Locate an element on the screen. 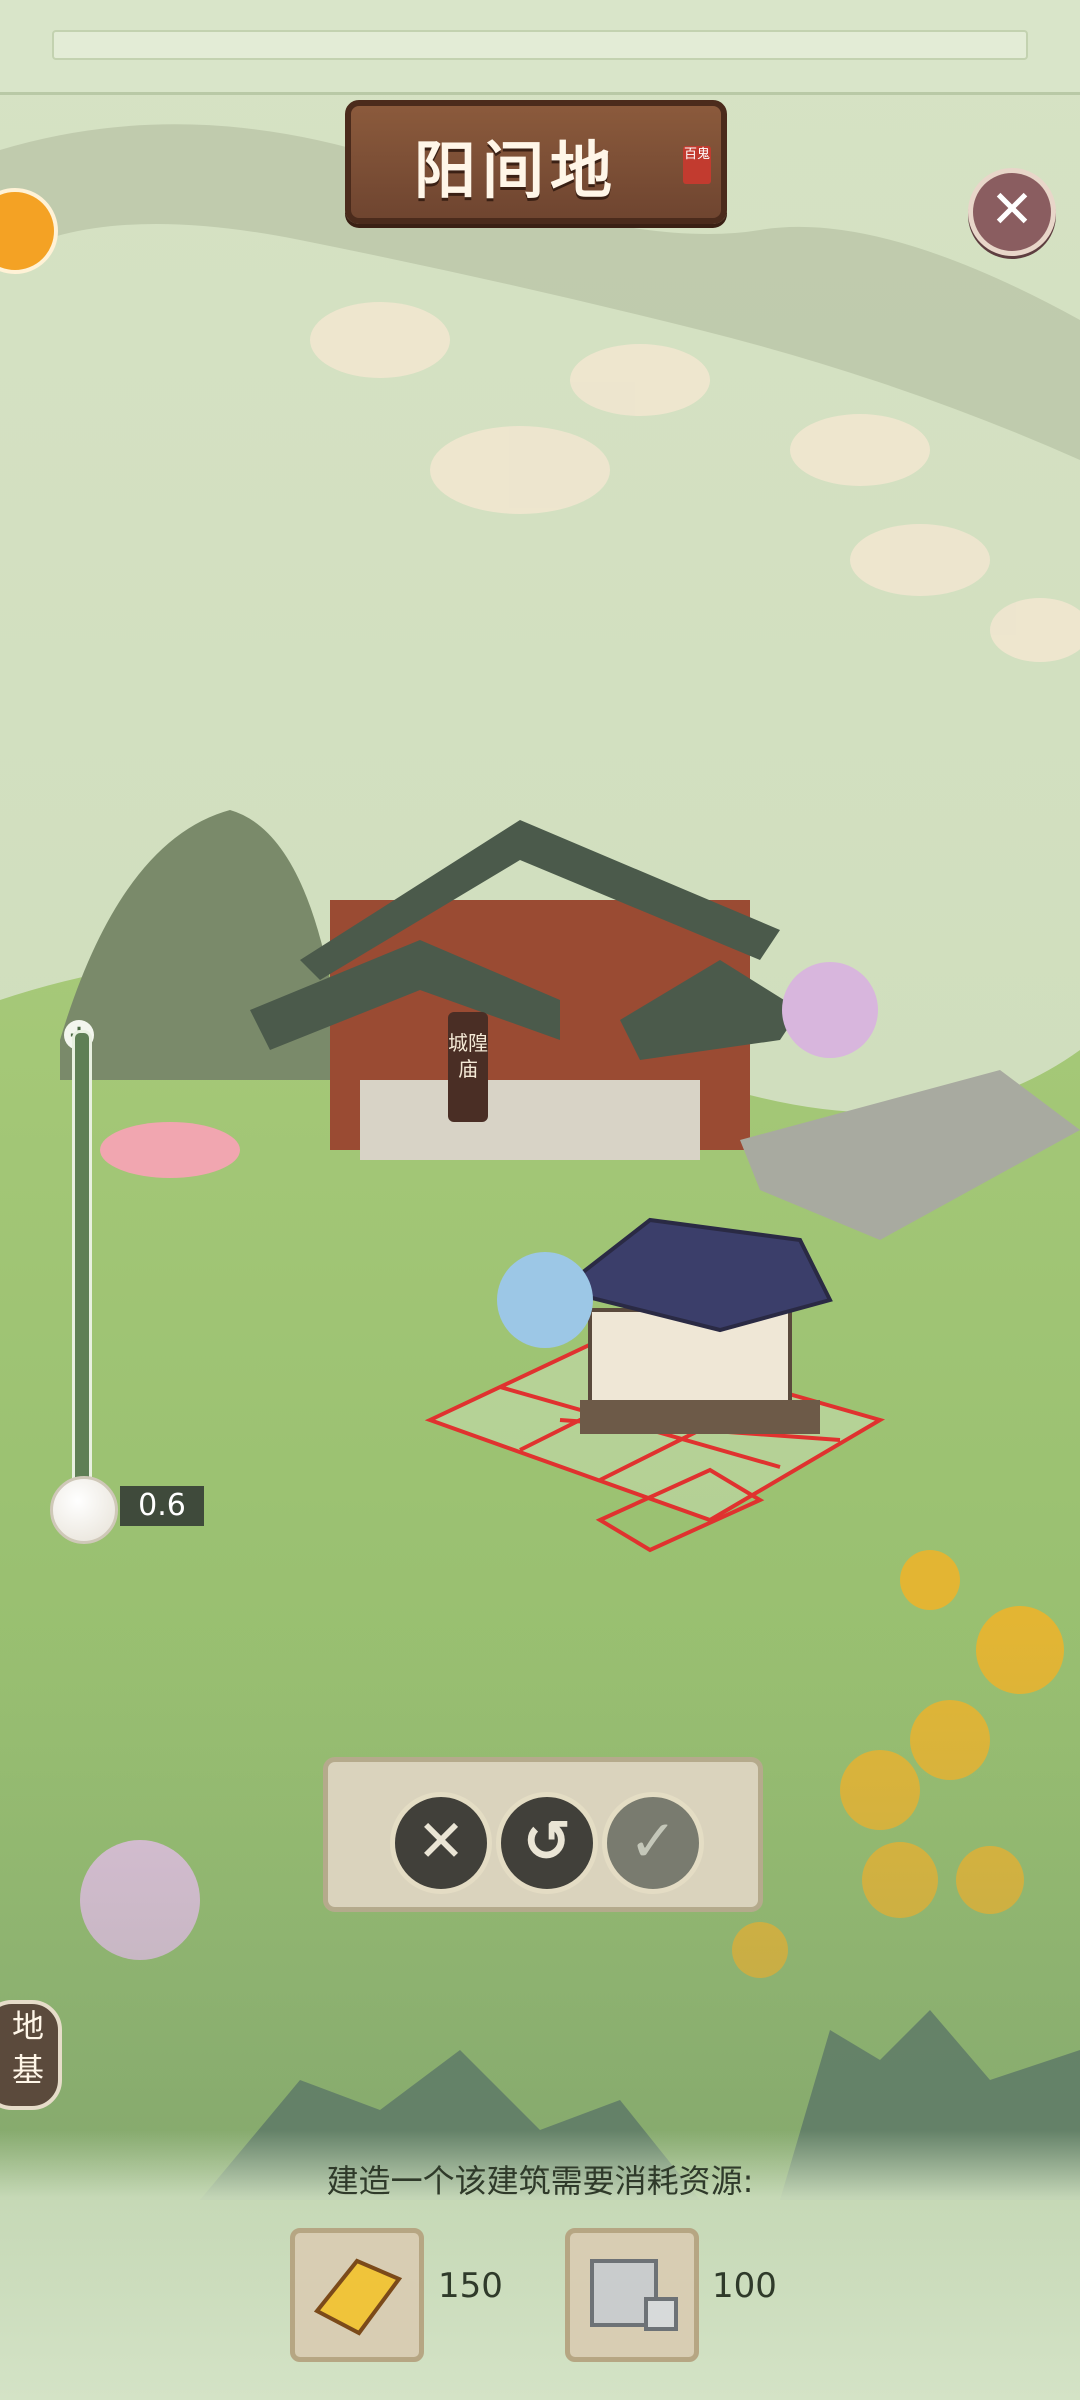  zoom-slider is located at coordinates (82, 1278).